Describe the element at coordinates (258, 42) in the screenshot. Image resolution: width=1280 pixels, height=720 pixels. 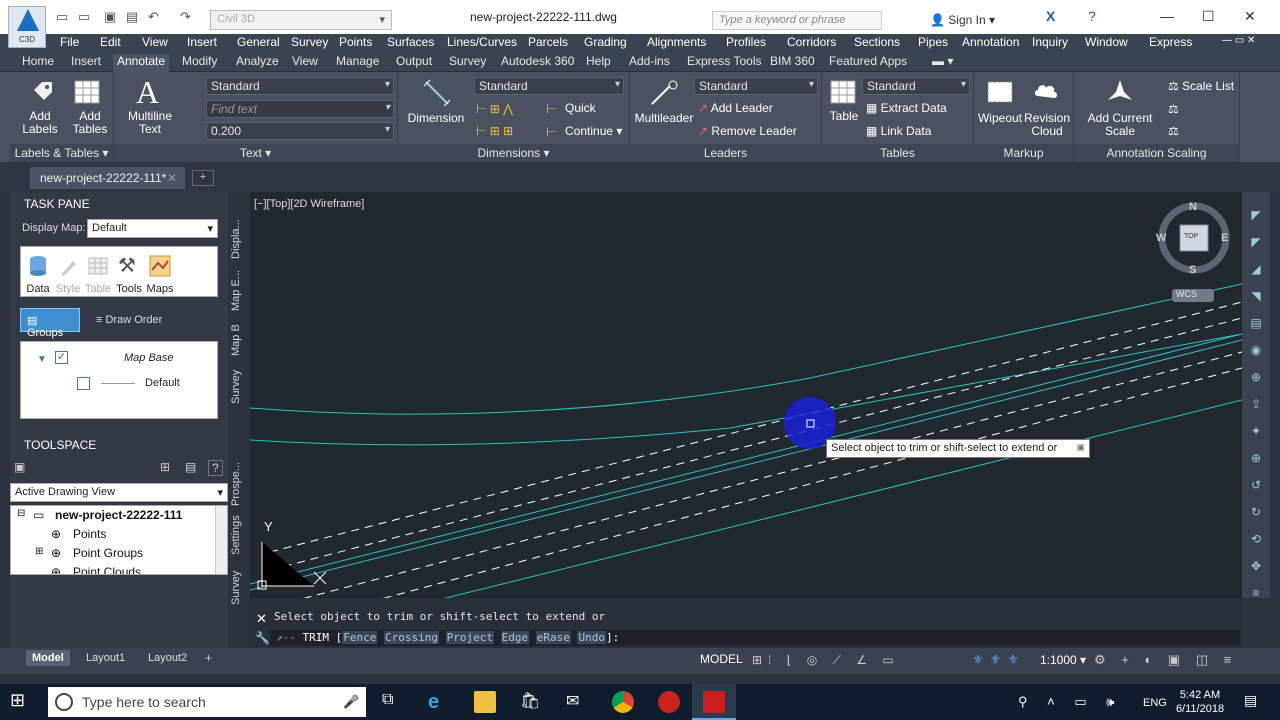
I see `menu-general: General` at that location.